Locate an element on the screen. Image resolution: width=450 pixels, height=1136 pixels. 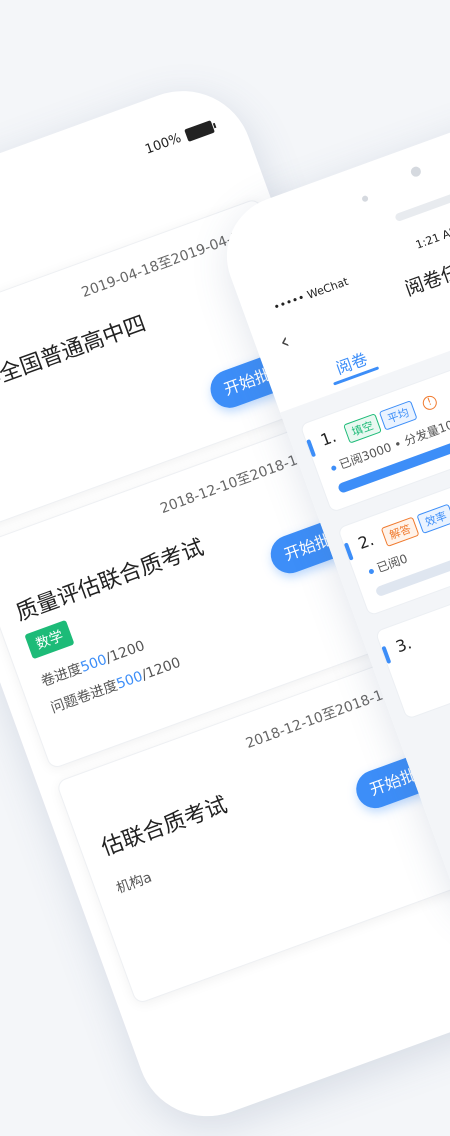
mode-chip: 效率 is located at coordinates (433, 518).